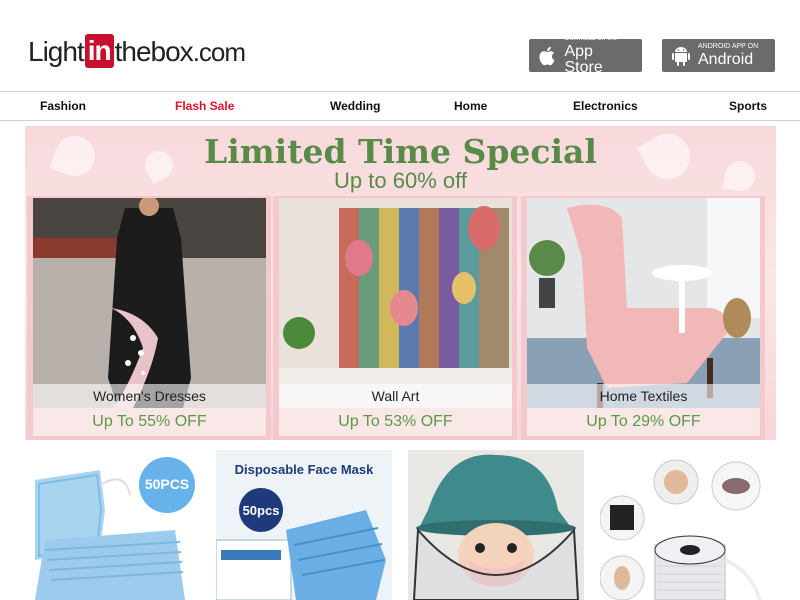  What do you see at coordinates (154, 51) in the screenshot?
I see `logo-thebox: thebox` at bounding box center [154, 51].